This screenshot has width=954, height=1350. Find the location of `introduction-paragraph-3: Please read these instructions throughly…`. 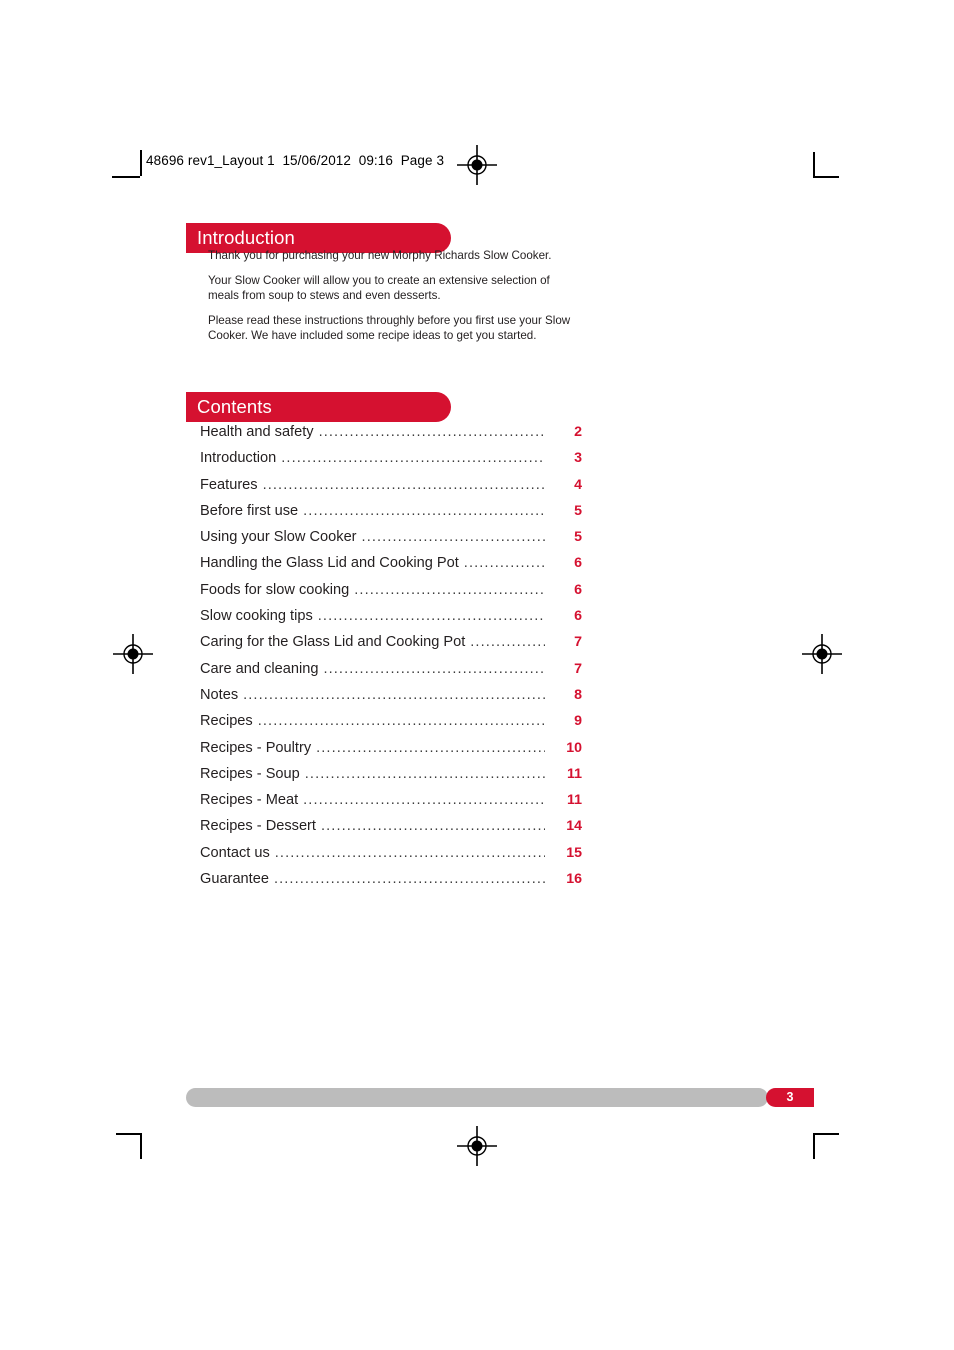

introduction-paragraph-3: Please read these instructions throughly… is located at coordinates (389, 328).